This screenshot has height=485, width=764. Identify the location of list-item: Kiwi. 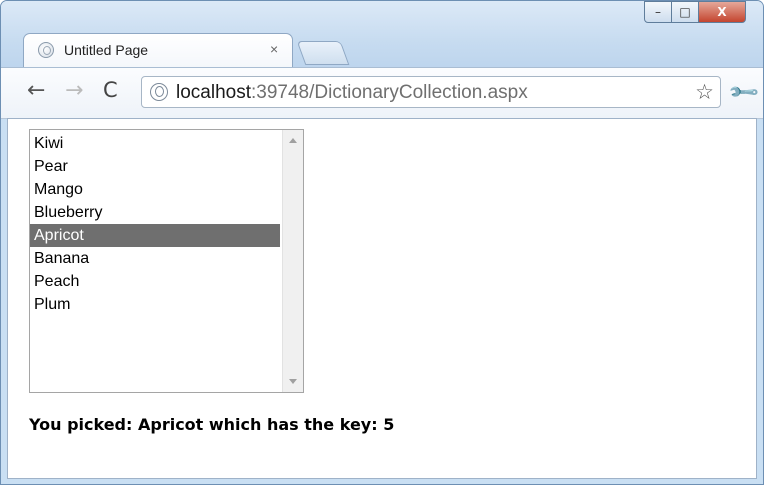
(155, 143).